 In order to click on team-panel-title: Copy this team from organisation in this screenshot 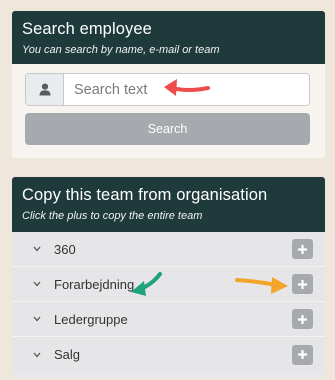, I will do `click(145, 195)`.